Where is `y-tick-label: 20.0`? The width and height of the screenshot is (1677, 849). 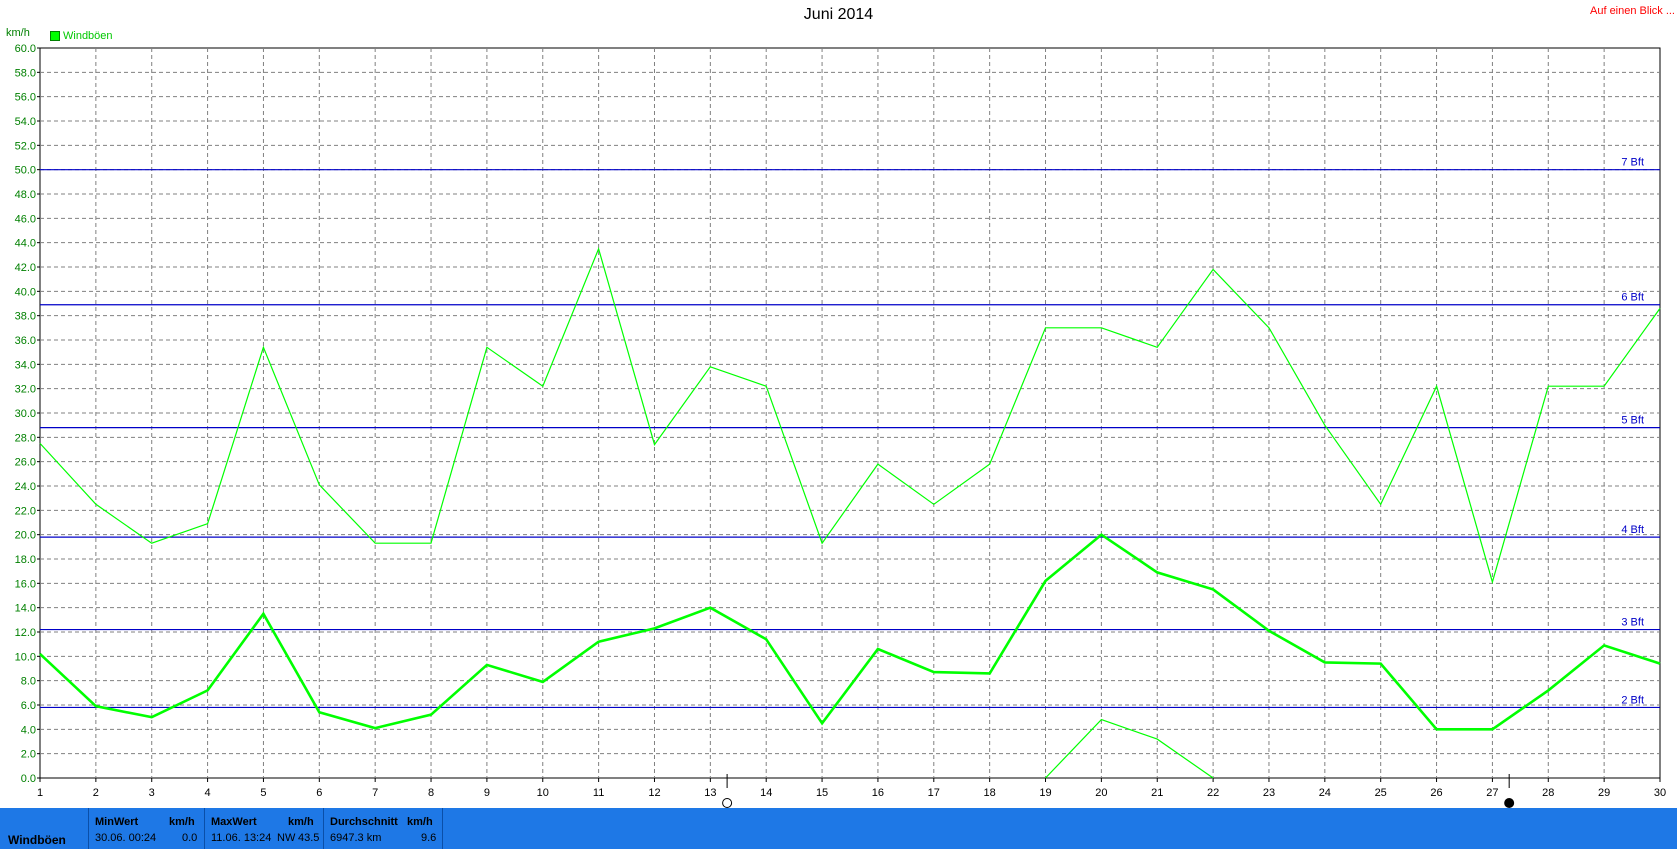 y-tick-label: 20.0 is located at coordinates (25, 536).